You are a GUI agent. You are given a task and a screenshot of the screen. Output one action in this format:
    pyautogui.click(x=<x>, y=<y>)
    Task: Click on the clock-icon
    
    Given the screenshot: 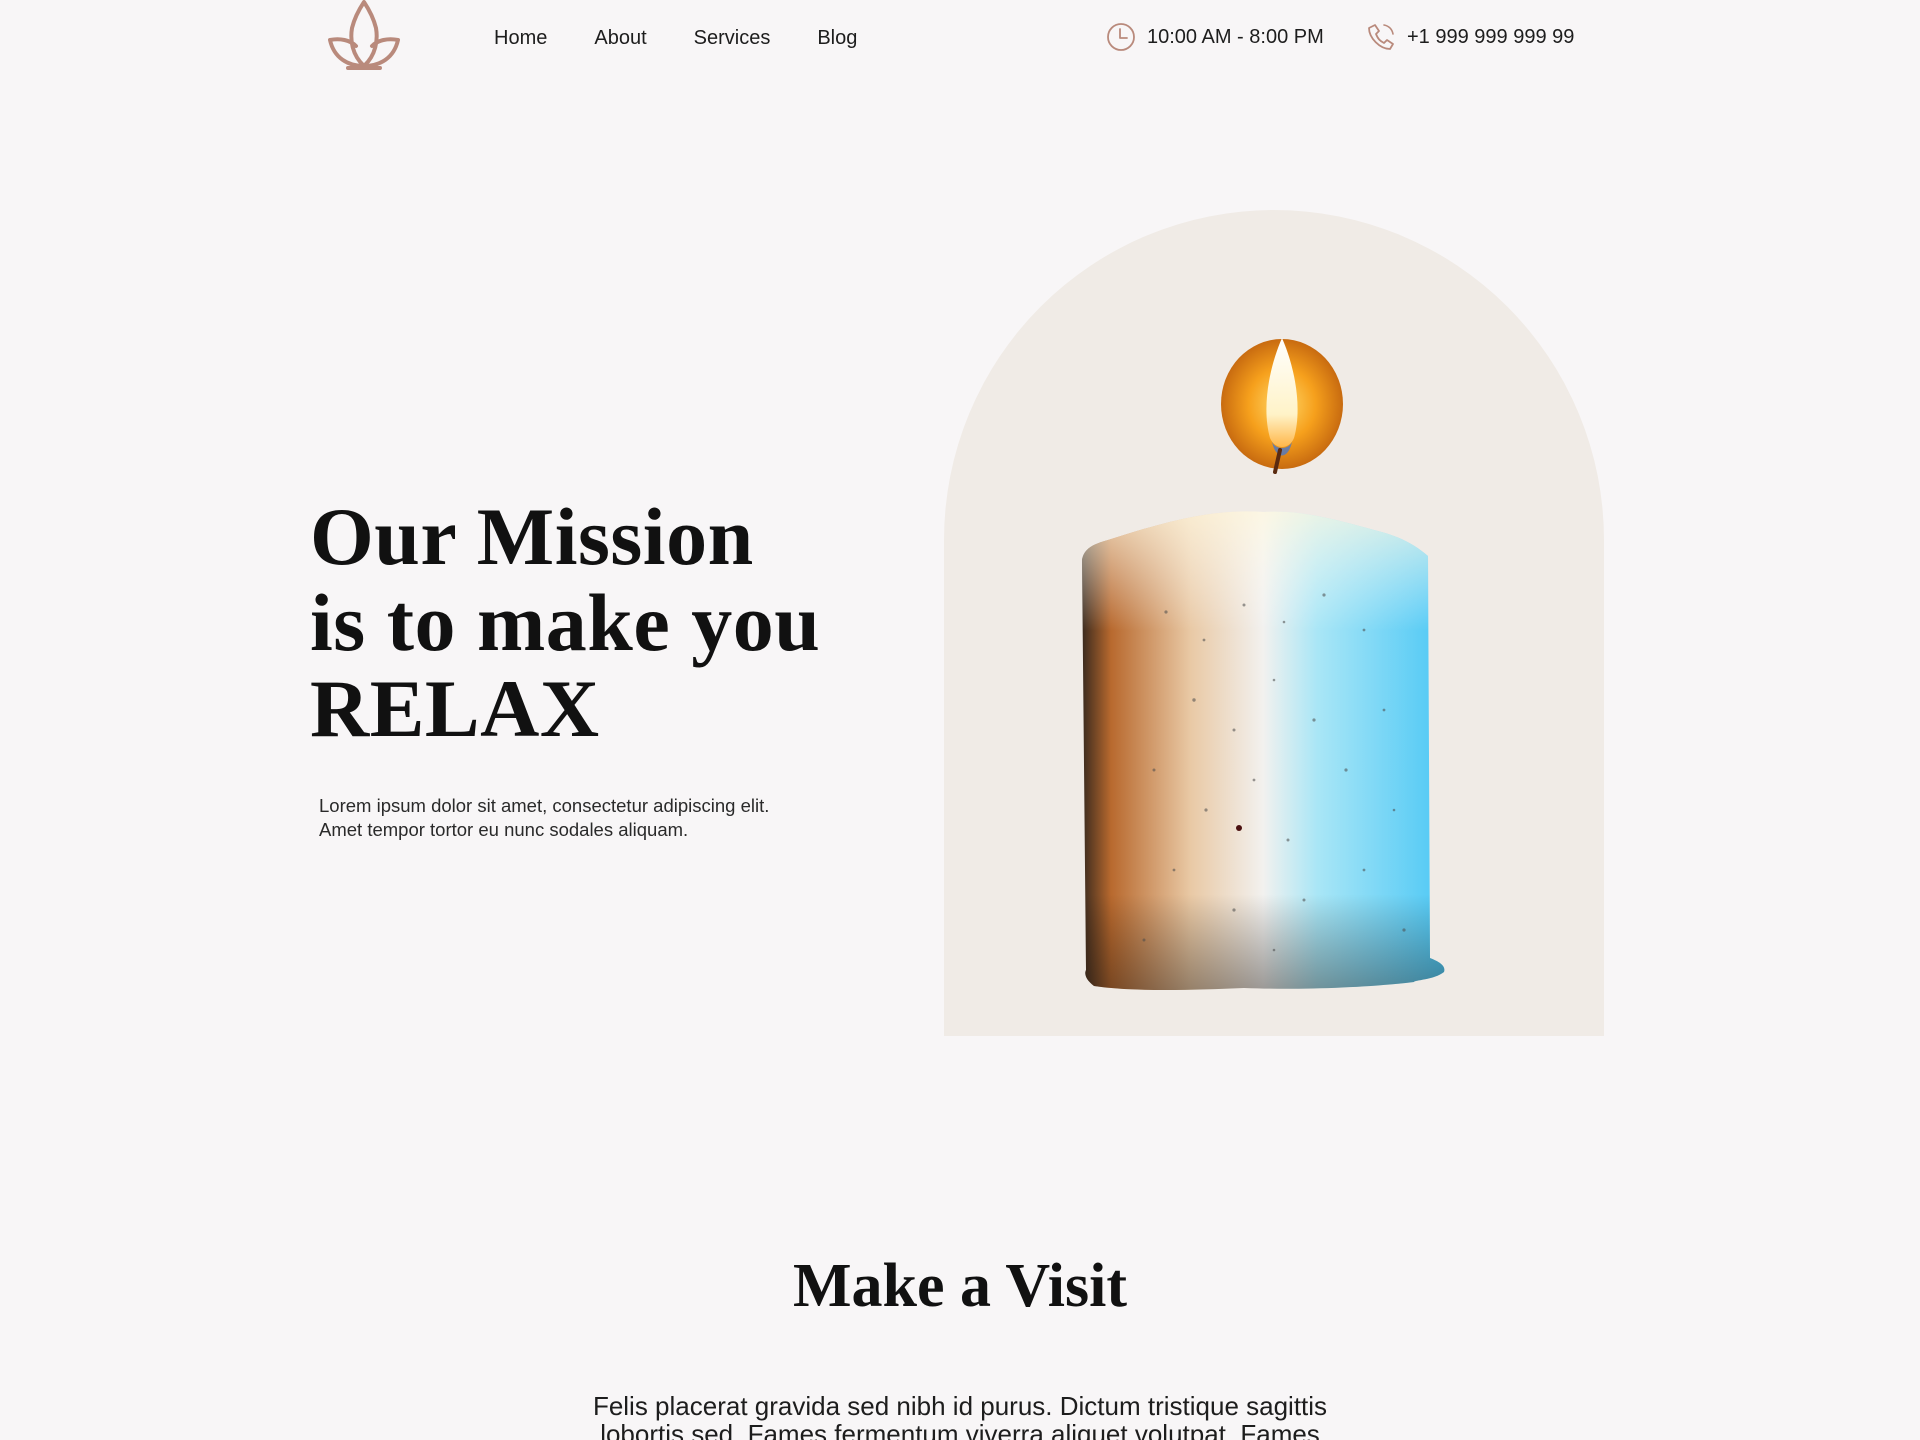 What is the action you would take?
    pyautogui.click(x=1121, y=37)
    